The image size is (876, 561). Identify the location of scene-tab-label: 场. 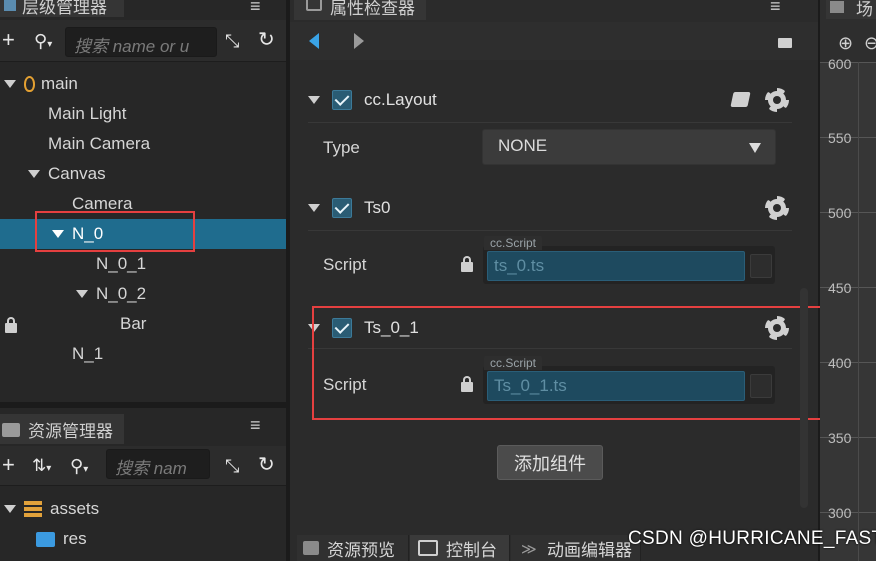
(864, 9).